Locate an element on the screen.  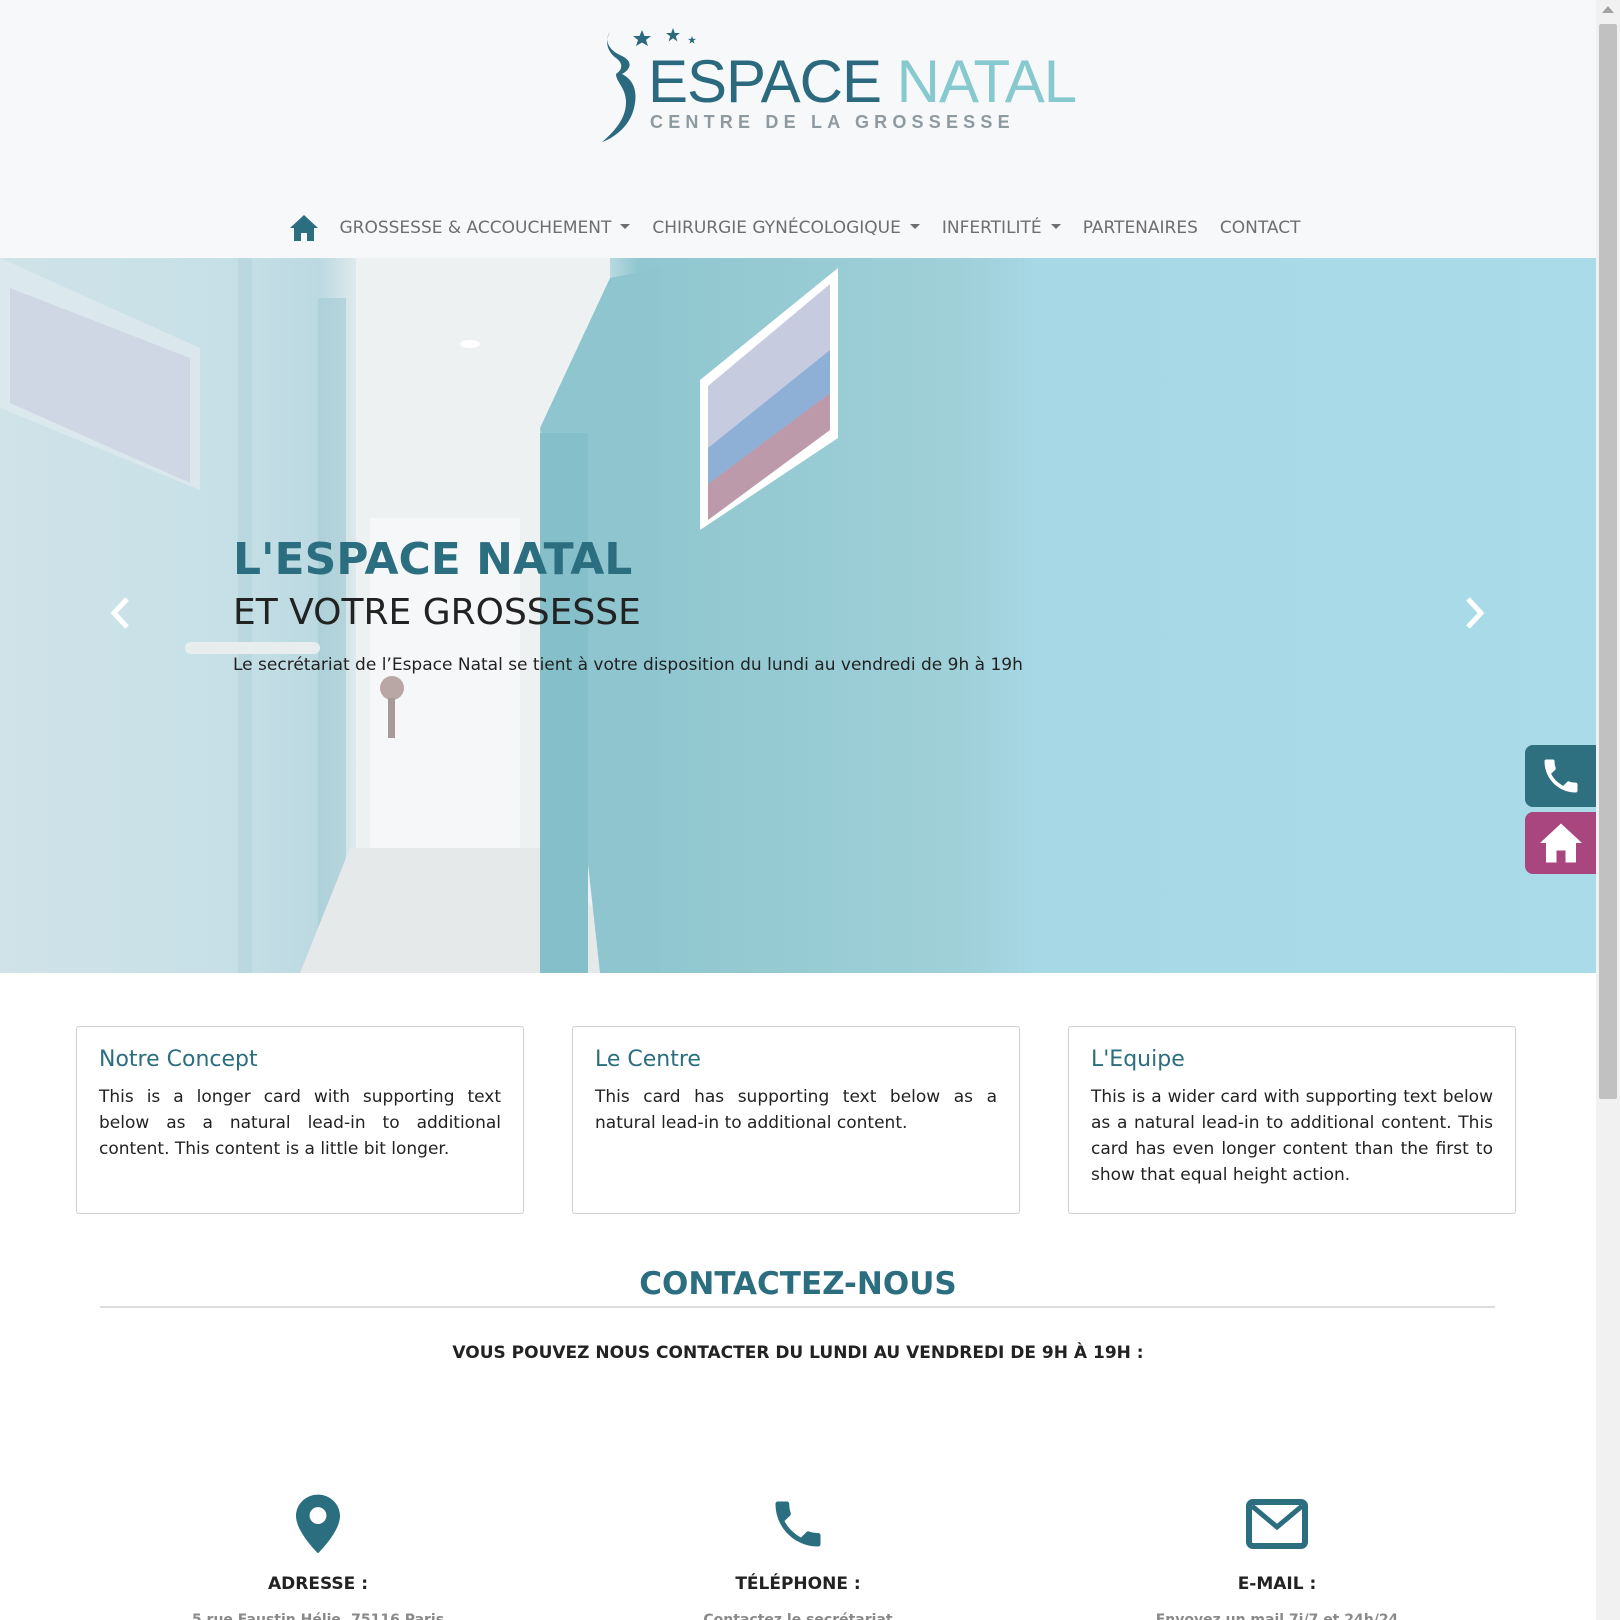
carousel-next-button is located at coordinates (1475, 613).